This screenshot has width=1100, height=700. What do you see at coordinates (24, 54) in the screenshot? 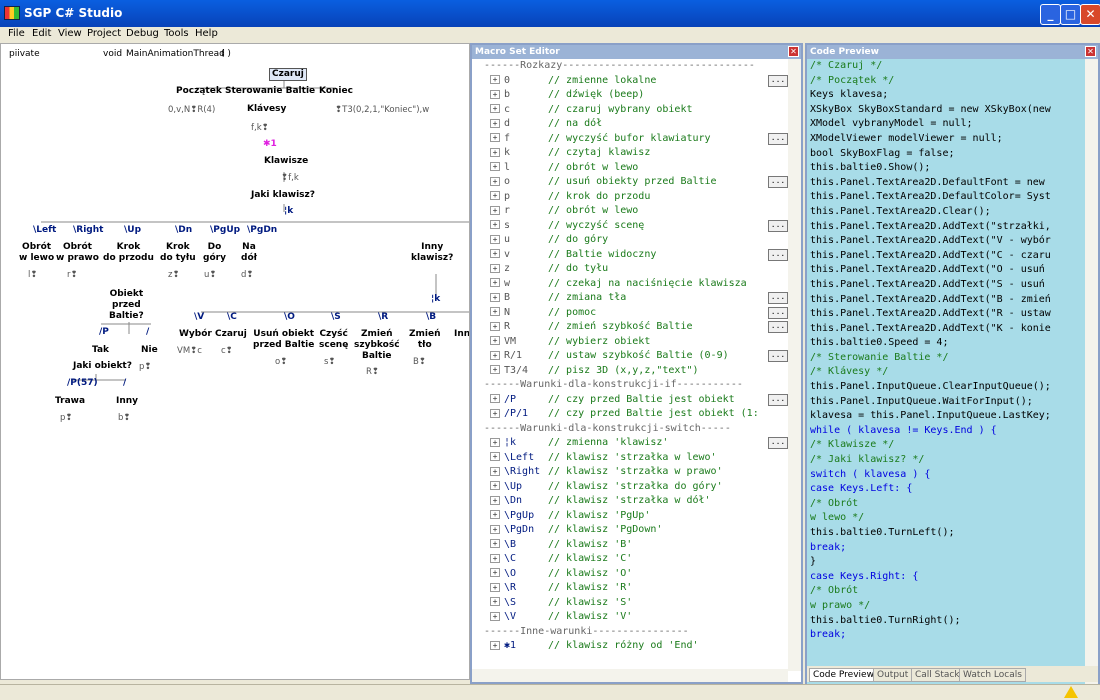
I see `method-visibility: piivate` at bounding box center [24, 54].